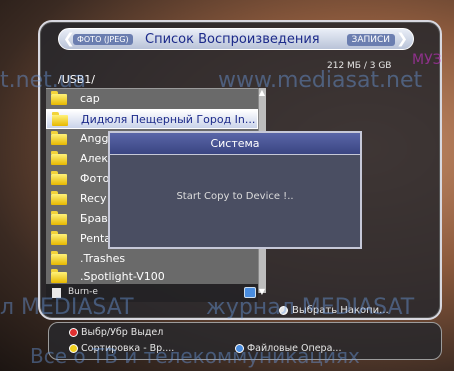  Describe the element at coordinates (122, 332) in the screenshot. I see `hint-select-label: Выбр/Убр Выдел` at that location.